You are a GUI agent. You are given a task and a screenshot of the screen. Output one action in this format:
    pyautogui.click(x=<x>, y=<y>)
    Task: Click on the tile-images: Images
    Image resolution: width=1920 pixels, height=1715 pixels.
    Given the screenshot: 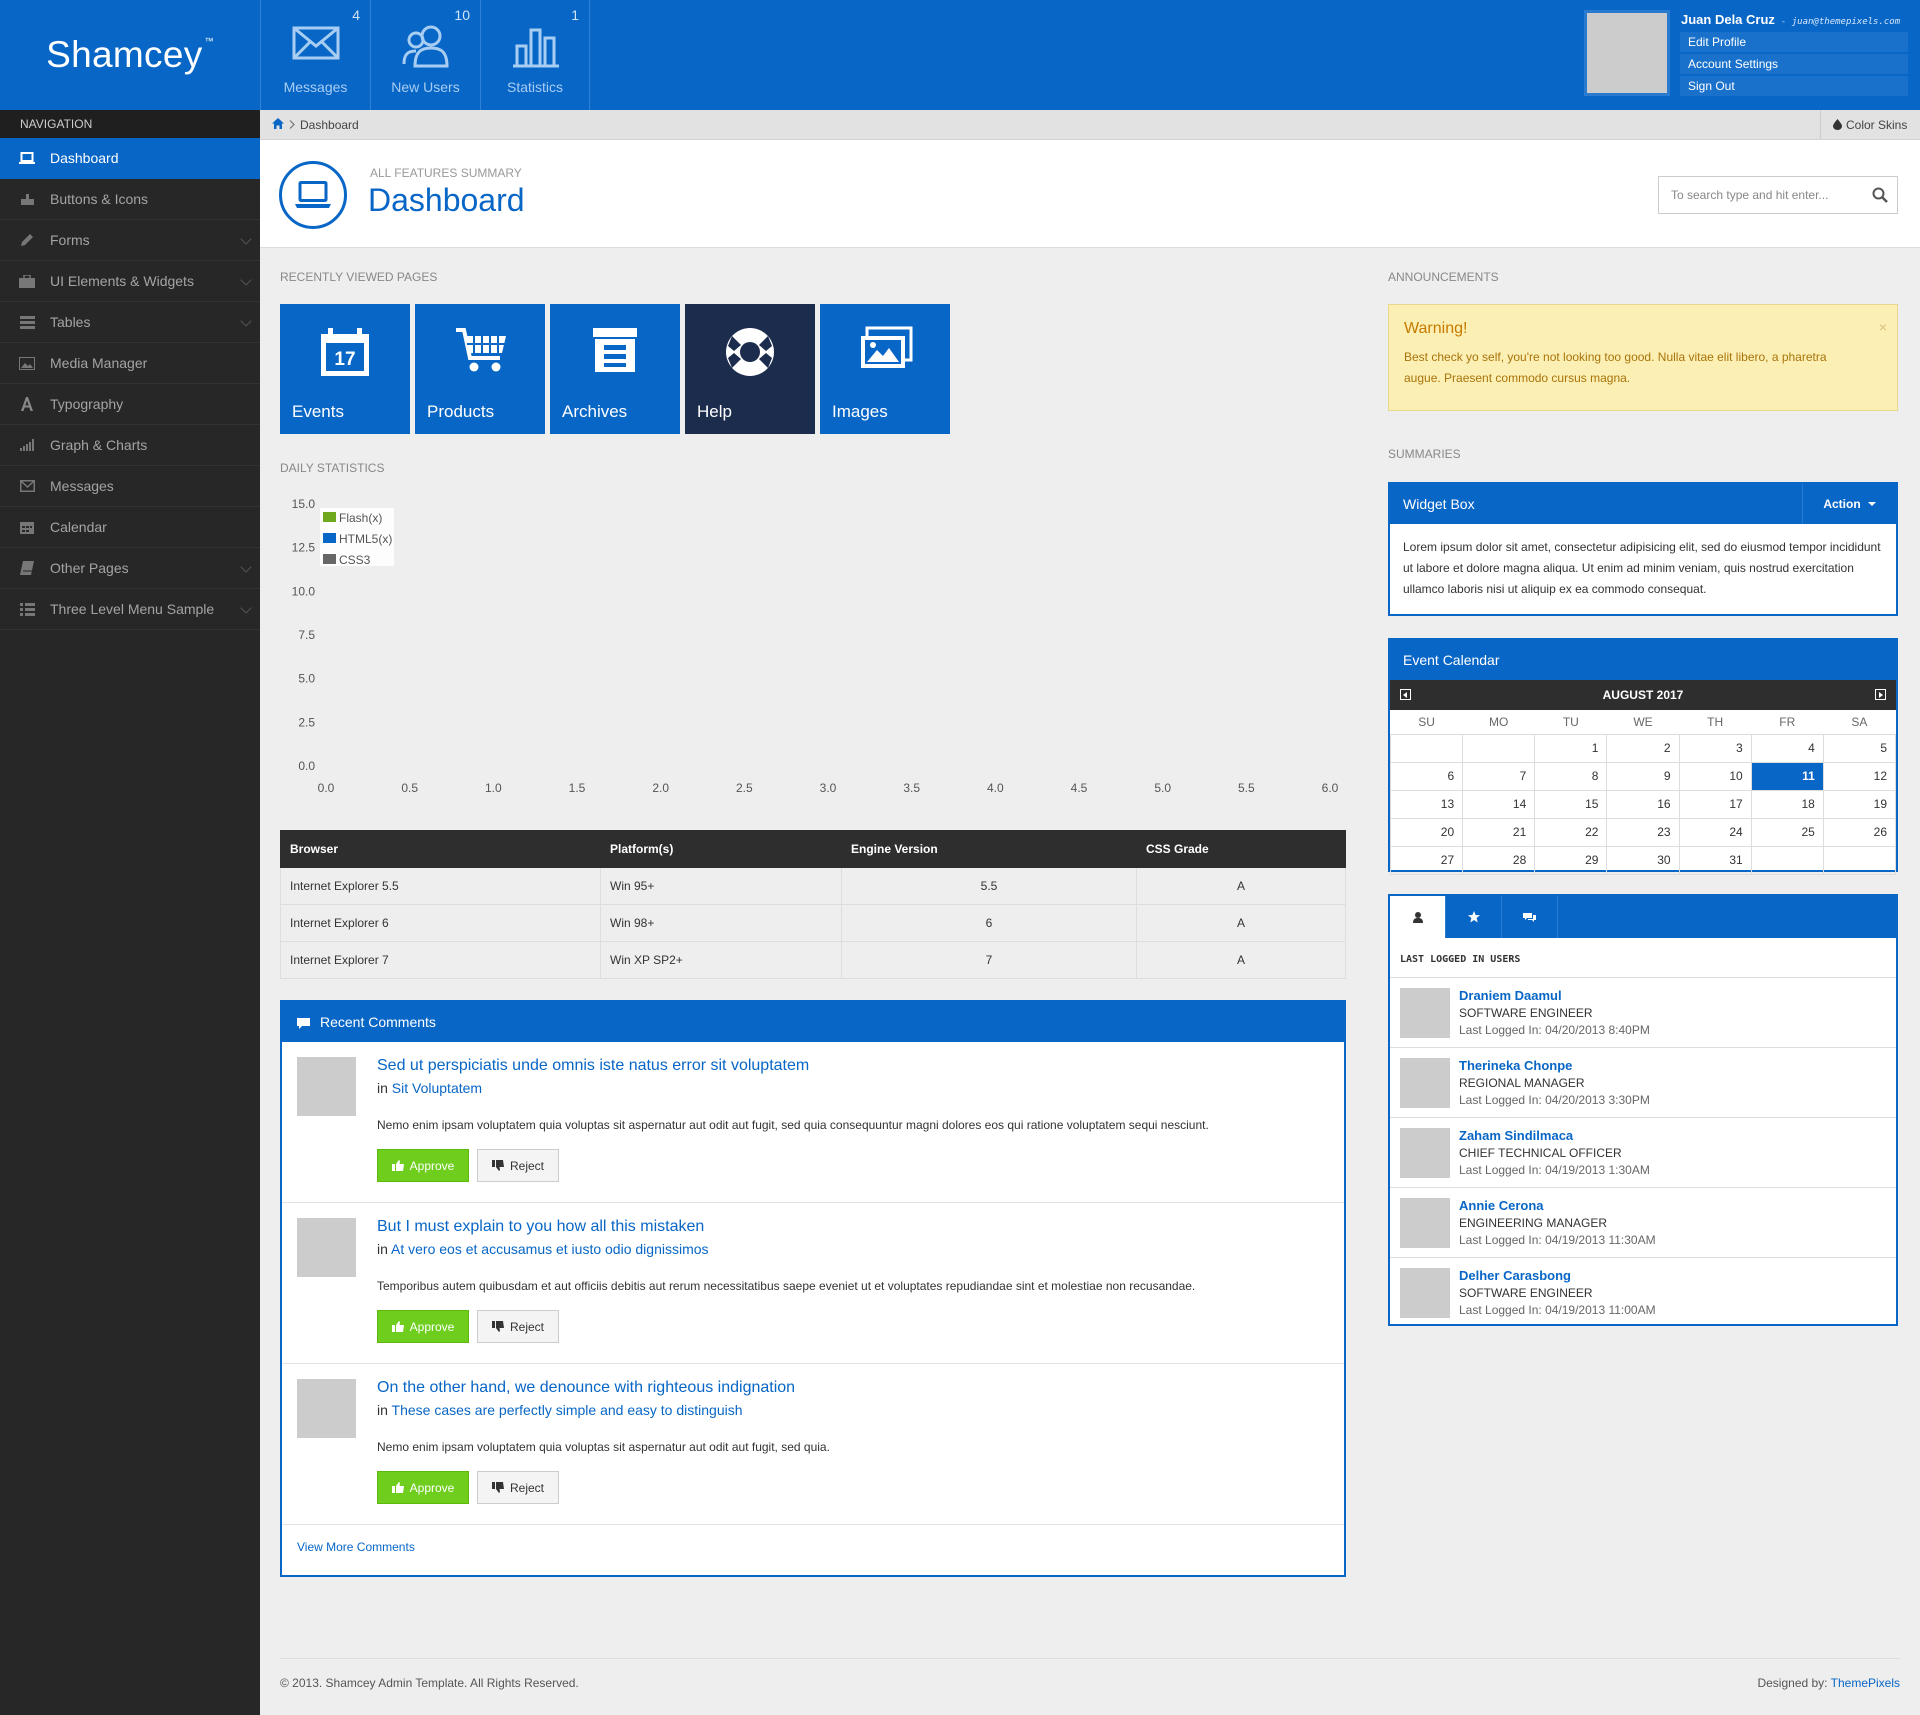 What is the action you would take?
    pyautogui.click(x=885, y=369)
    